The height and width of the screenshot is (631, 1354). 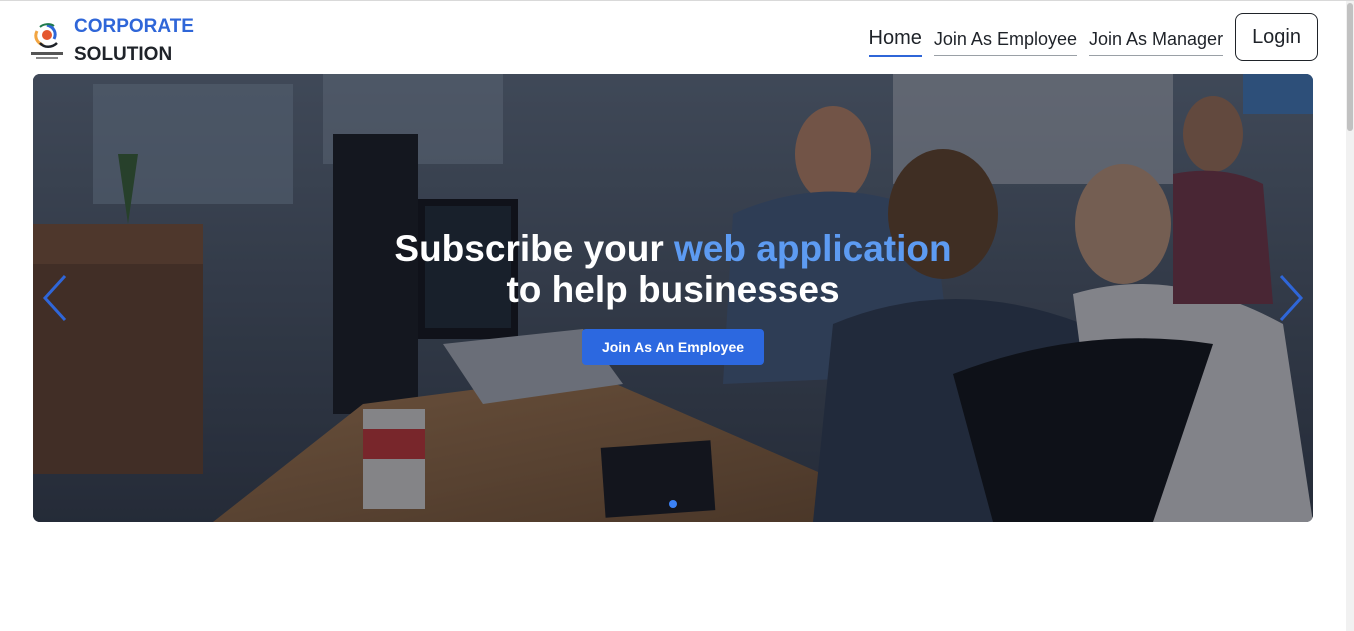 What do you see at coordinates (1350, 316) in the screenshot?
I see `page-scrollbar` at bounding box center [1350, 316].